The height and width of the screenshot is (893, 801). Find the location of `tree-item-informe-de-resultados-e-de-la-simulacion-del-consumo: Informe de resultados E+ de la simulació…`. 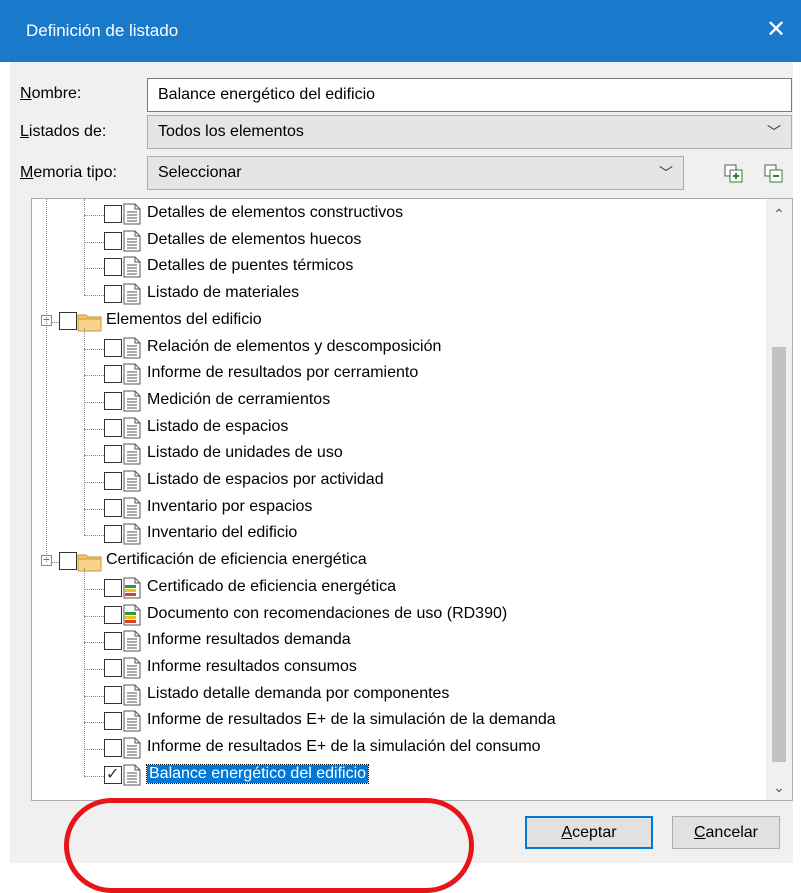

tree-item-informe-de-resultados-e-de-la-simulacion-del-consumo: Informe de resultados E+ de la simulació… is located at coordinates (397, 749).